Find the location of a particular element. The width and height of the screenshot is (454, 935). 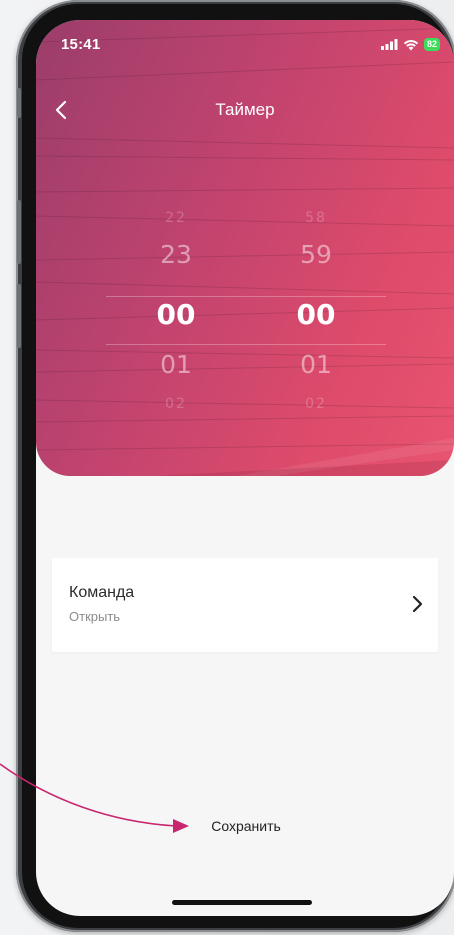

hour-option: 02 is located at coordinates (176, 404).